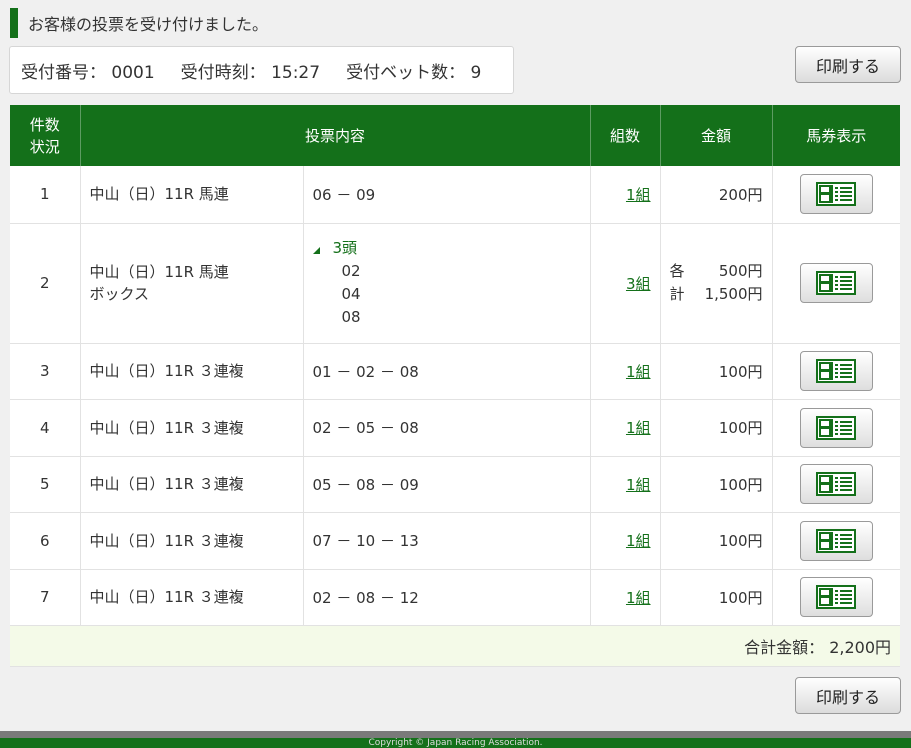 The width and height of the screenshot is (911, 748). I want to click on table-row: 4 中山（日）11R ３連複 02 － 05 － 08 1組 100円, so click(455, 428).